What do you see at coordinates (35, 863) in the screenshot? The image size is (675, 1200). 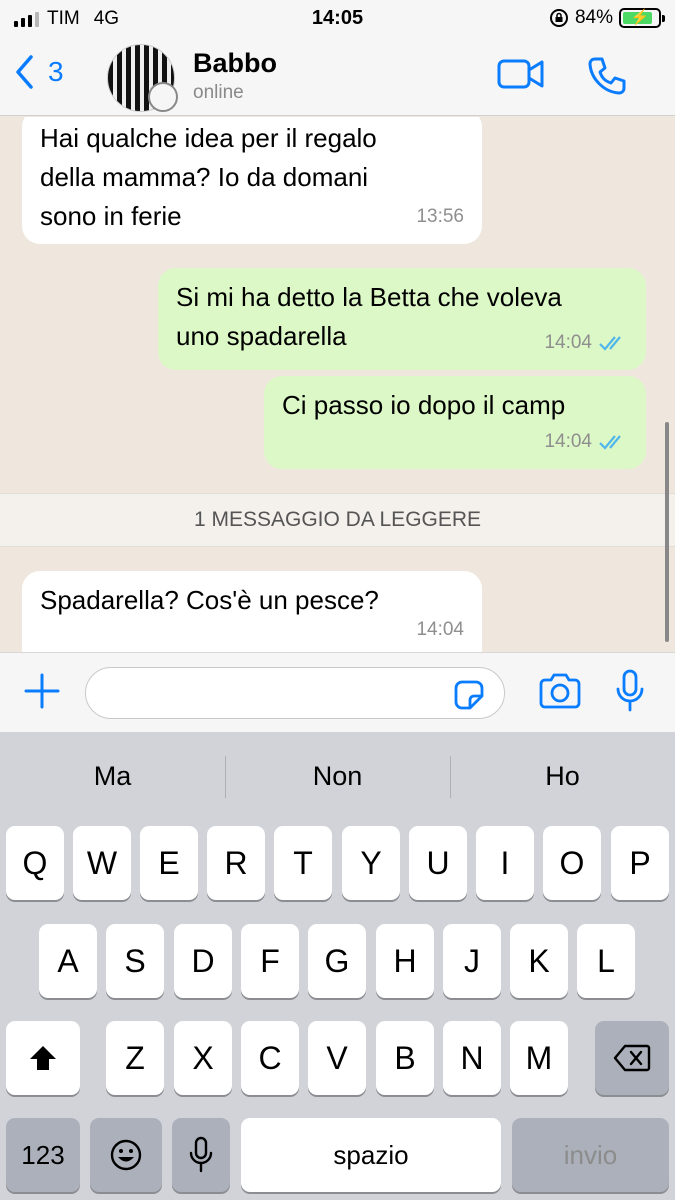 I see `key-q: Q` at bounding box center [35, 863].